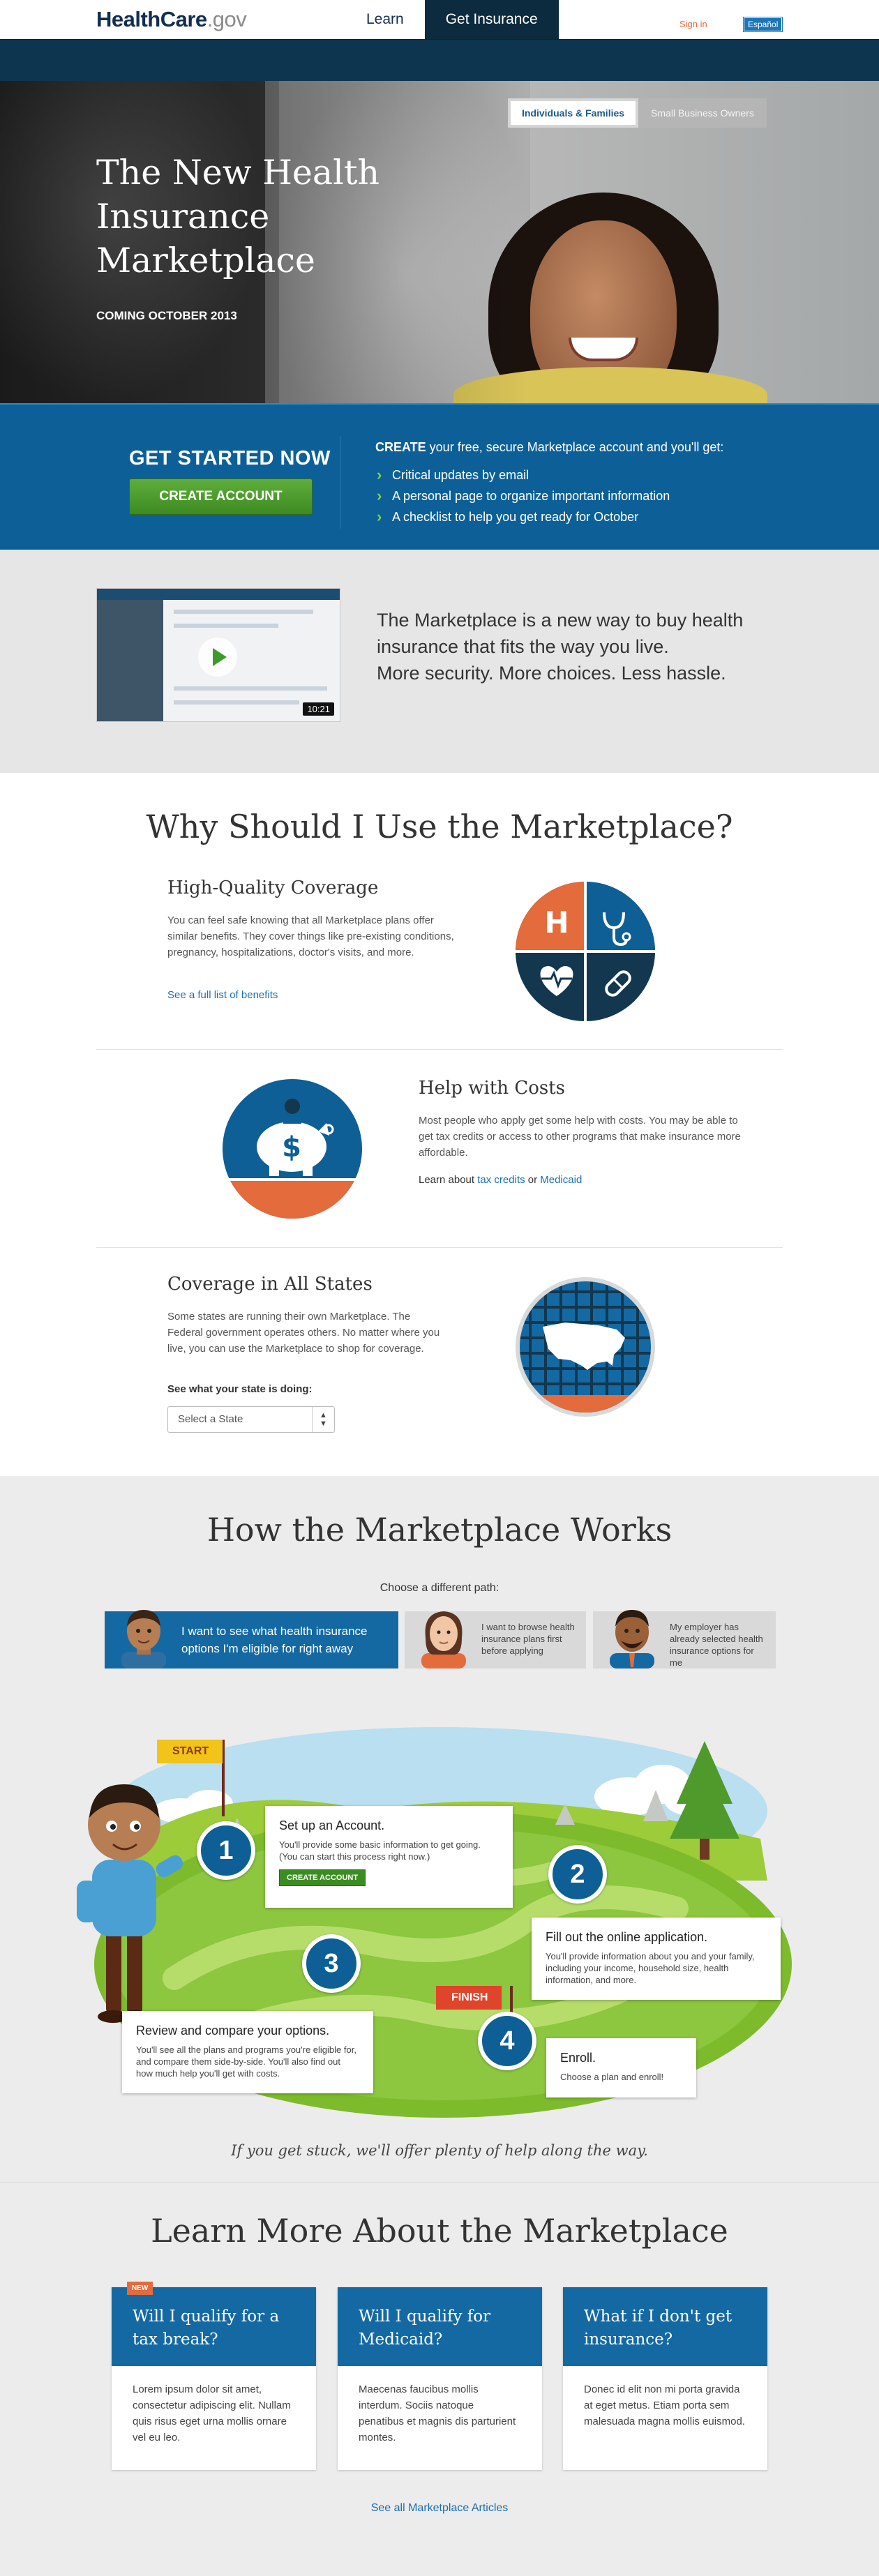  Describe the element at coordinates (385, 19) in the screenshot. I see `nav-learn: Learn` at that location.